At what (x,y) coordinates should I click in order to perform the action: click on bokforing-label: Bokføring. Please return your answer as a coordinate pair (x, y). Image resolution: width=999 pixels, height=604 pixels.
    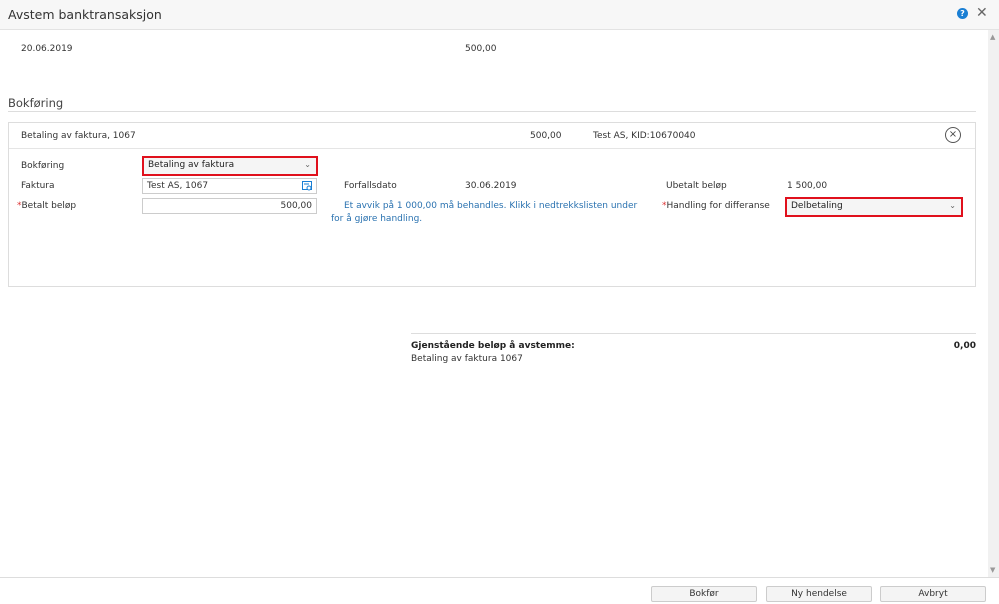
    Looking at the image, I should click on (43, 166).